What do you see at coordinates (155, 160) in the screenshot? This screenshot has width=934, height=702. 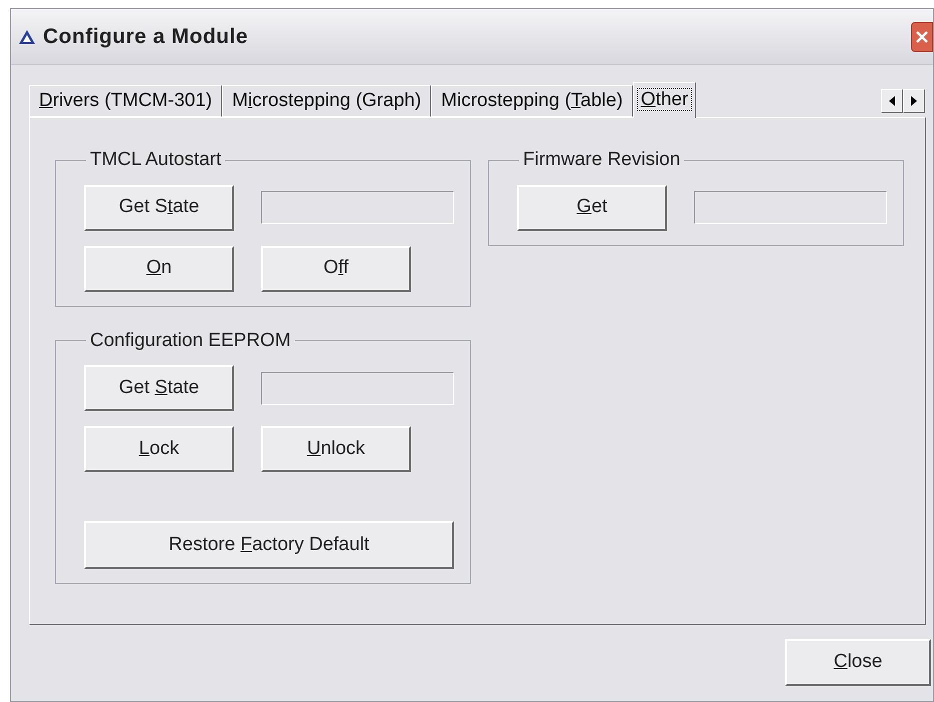 I see `group-title: TMCL Autostart` at bounding box center [155, 160].